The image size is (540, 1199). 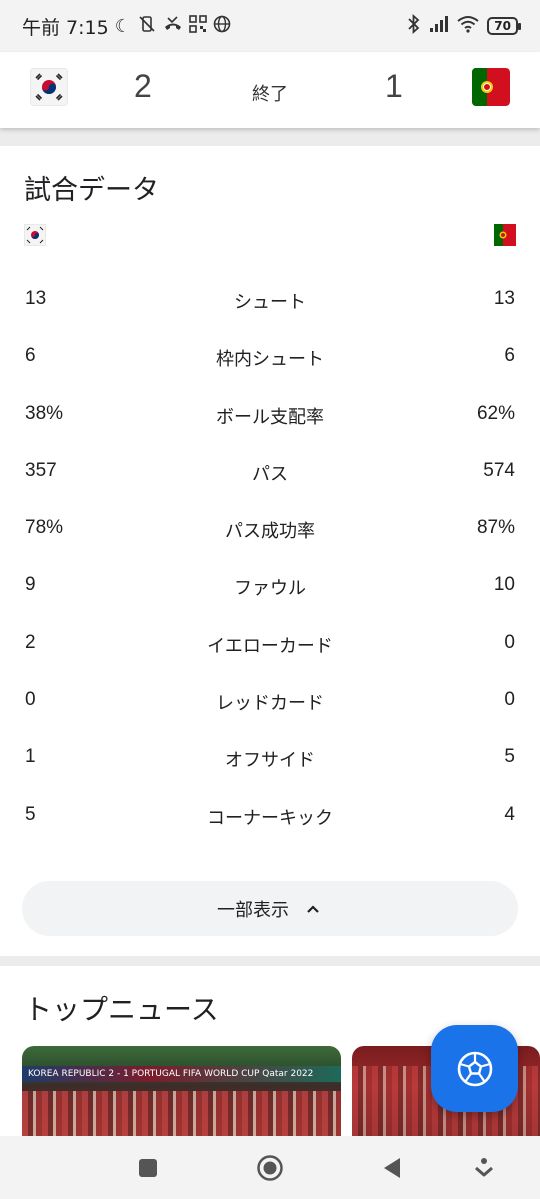 I want to click on match-status: 終了, so click(x=270, y=94).